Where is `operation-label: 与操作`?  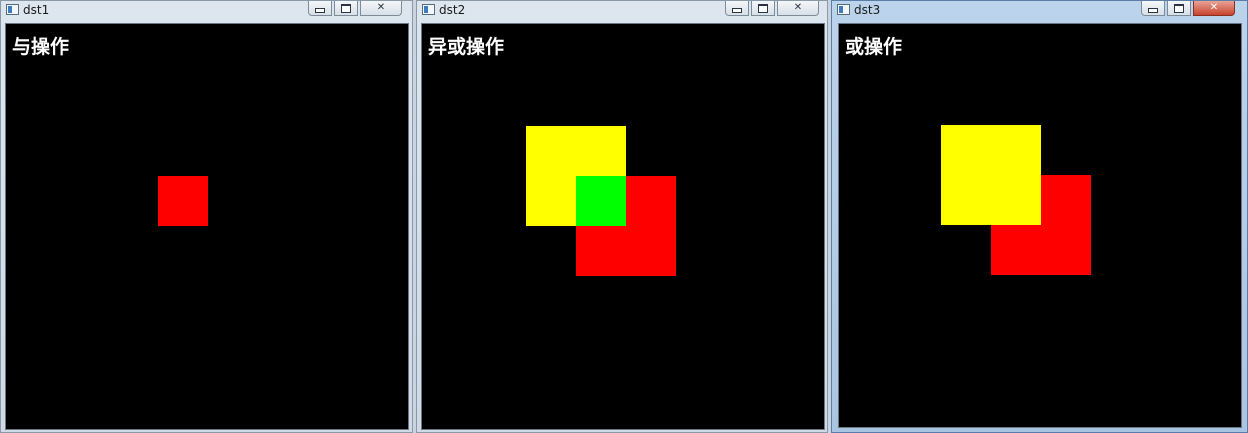
operation-label: 与操作 is located at coordinates (41, 47).